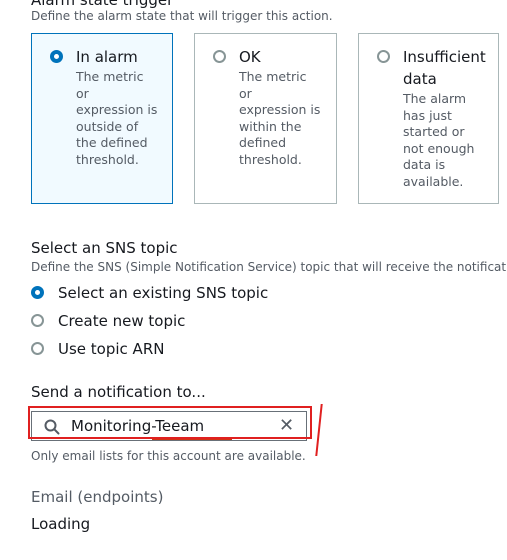 Image resolution: width=507 pixels, height=560 pixels. What do you see at coordinates (383, 56) in the screenshot?
I see `insufficient-data-radio` at bounding box center [383, 56].